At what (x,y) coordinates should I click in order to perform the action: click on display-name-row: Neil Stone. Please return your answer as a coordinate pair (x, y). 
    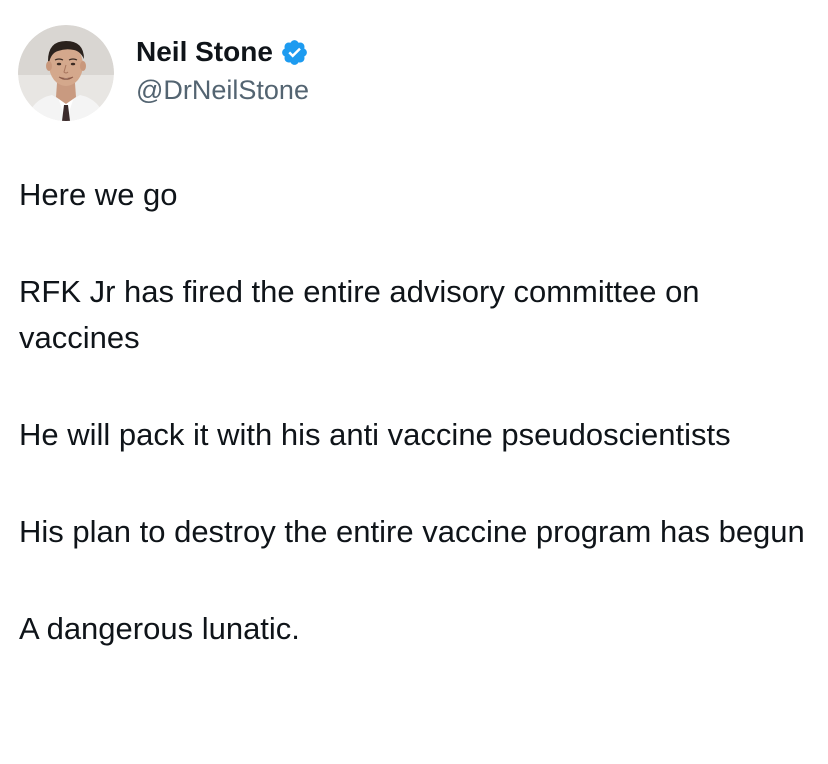
    Looking at the image, I should click on (222, 52).